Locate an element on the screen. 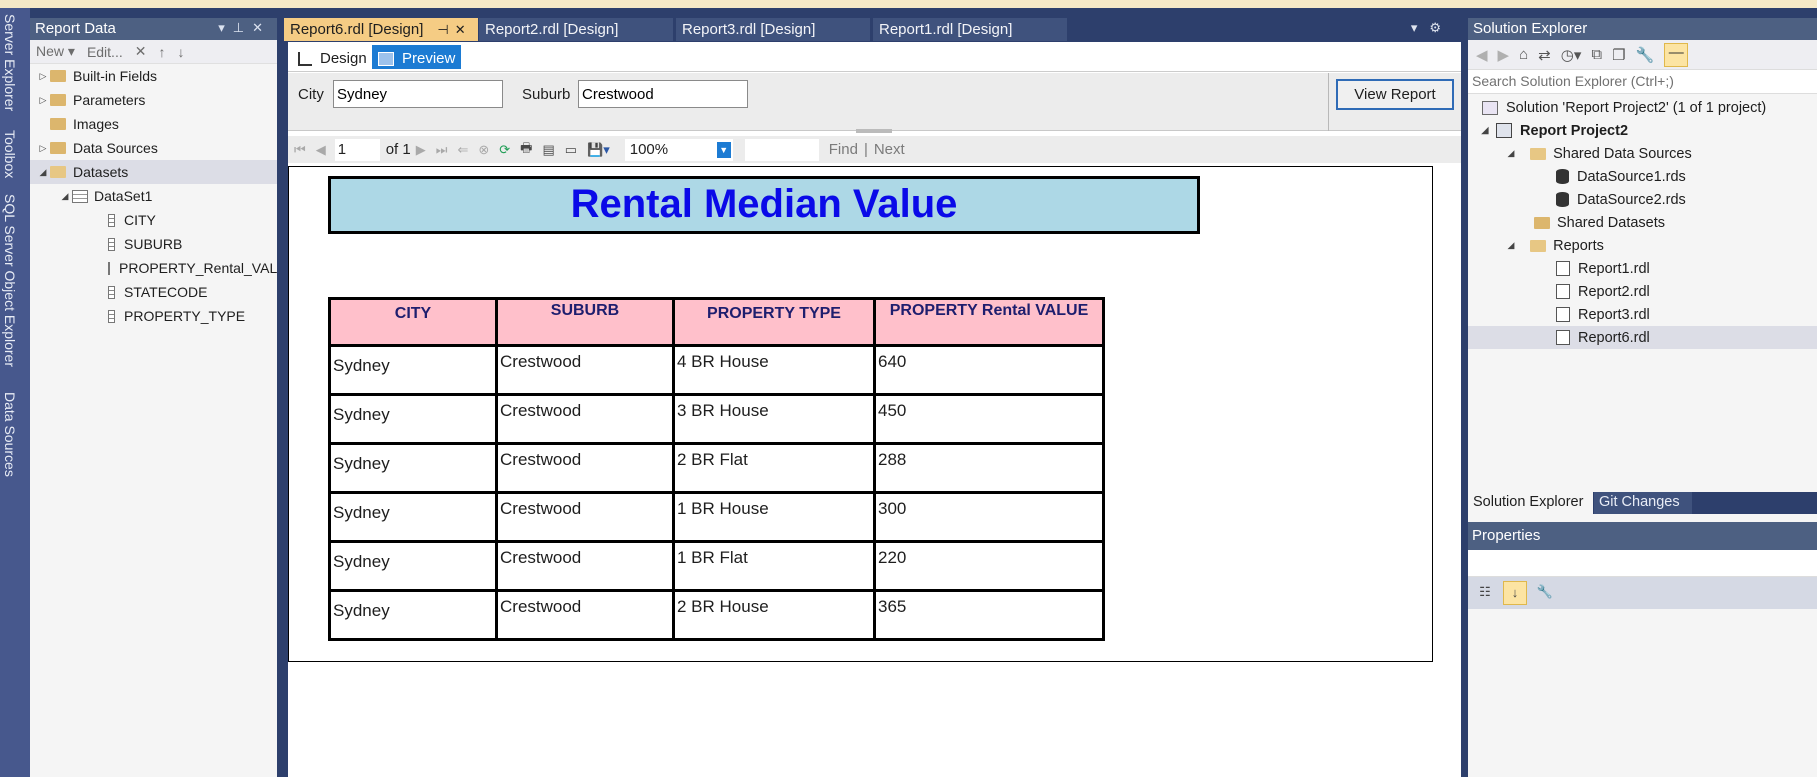 Image resolution: width=1817 pixels, height=777 pixels. tab-overflow-dropdown-icon: ▾ is located at coordinates (1420, 27).